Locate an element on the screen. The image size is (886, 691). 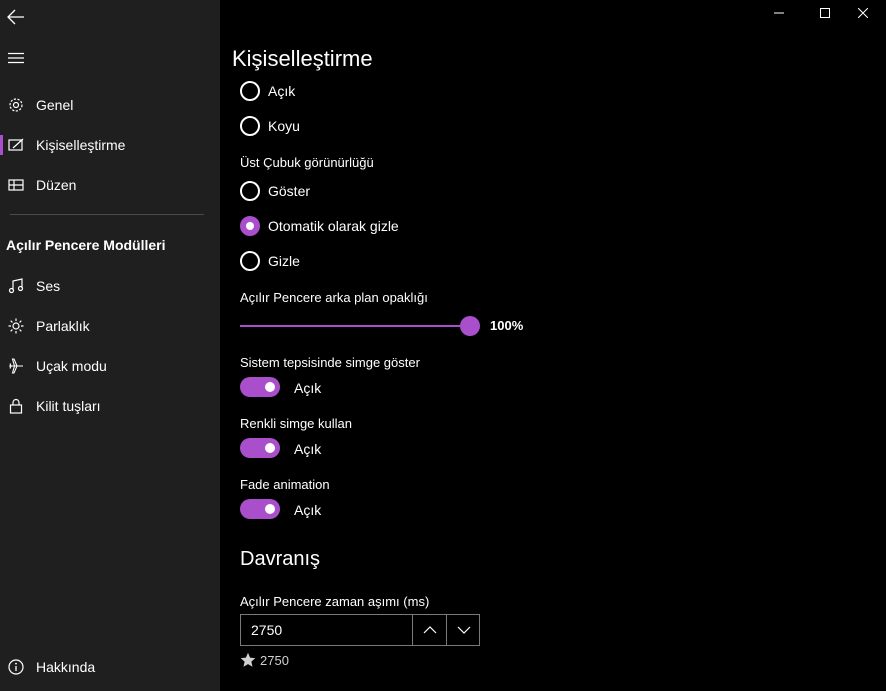
layout-icon is located at coordinates (16, 185).